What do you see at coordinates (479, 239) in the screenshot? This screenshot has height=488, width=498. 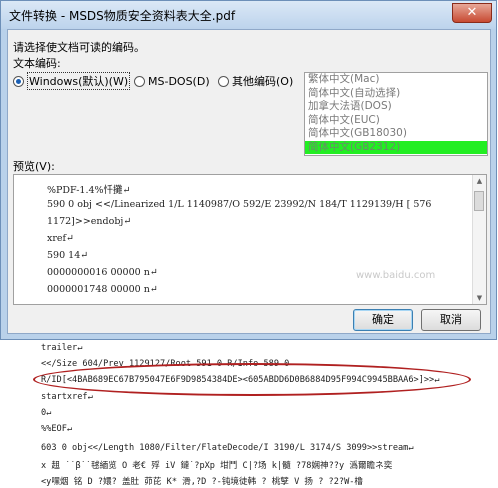 I see `preview-scrollbar: ▲ ▼` at bounding box center [479, 239].